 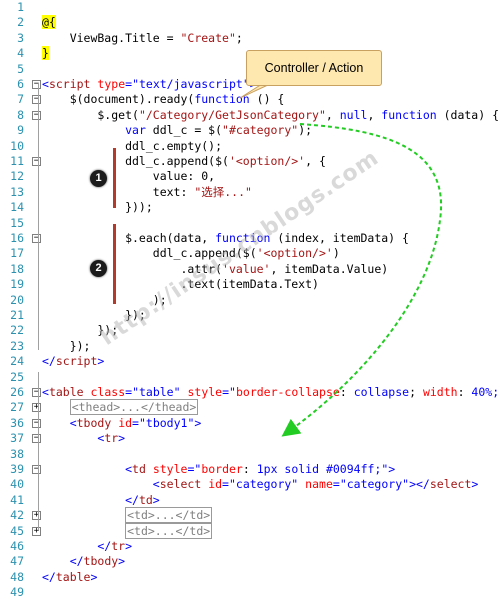 I want to click on line-number: 48, so click(x=17, y=576).